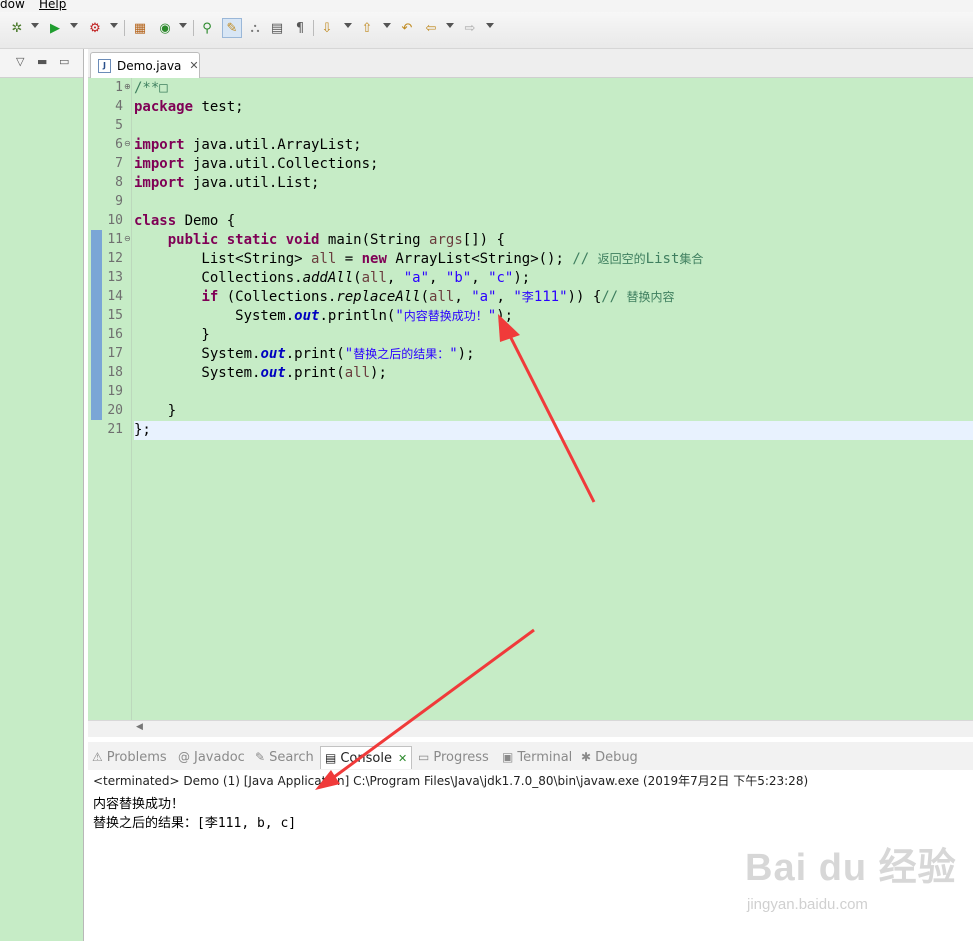  Describe the element at coordinates (425, 709) in the screenshot. I see `arrow-to-console` at that location.